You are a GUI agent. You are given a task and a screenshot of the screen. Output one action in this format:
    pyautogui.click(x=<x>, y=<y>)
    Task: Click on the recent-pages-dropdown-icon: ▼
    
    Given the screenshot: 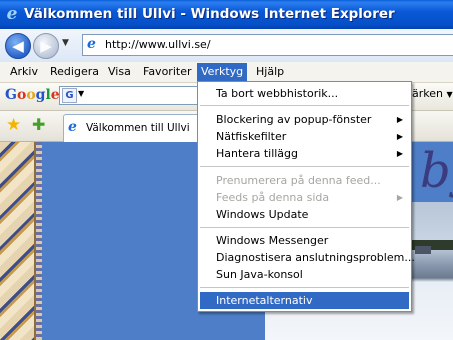 What is the action you would take?
    pyautogui.click(x=65, y=43)
    